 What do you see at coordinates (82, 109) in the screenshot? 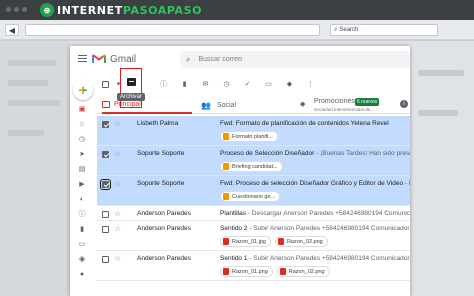
I see `inbox-icon: ▣` at bounding box center [82, 109].